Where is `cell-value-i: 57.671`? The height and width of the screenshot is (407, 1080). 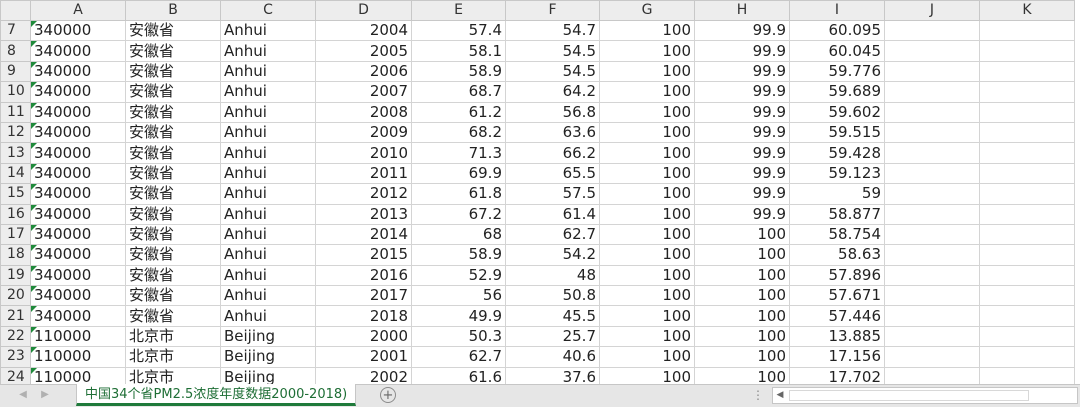
cell-value-i: 57.671 is located at coordinates (837, 296).